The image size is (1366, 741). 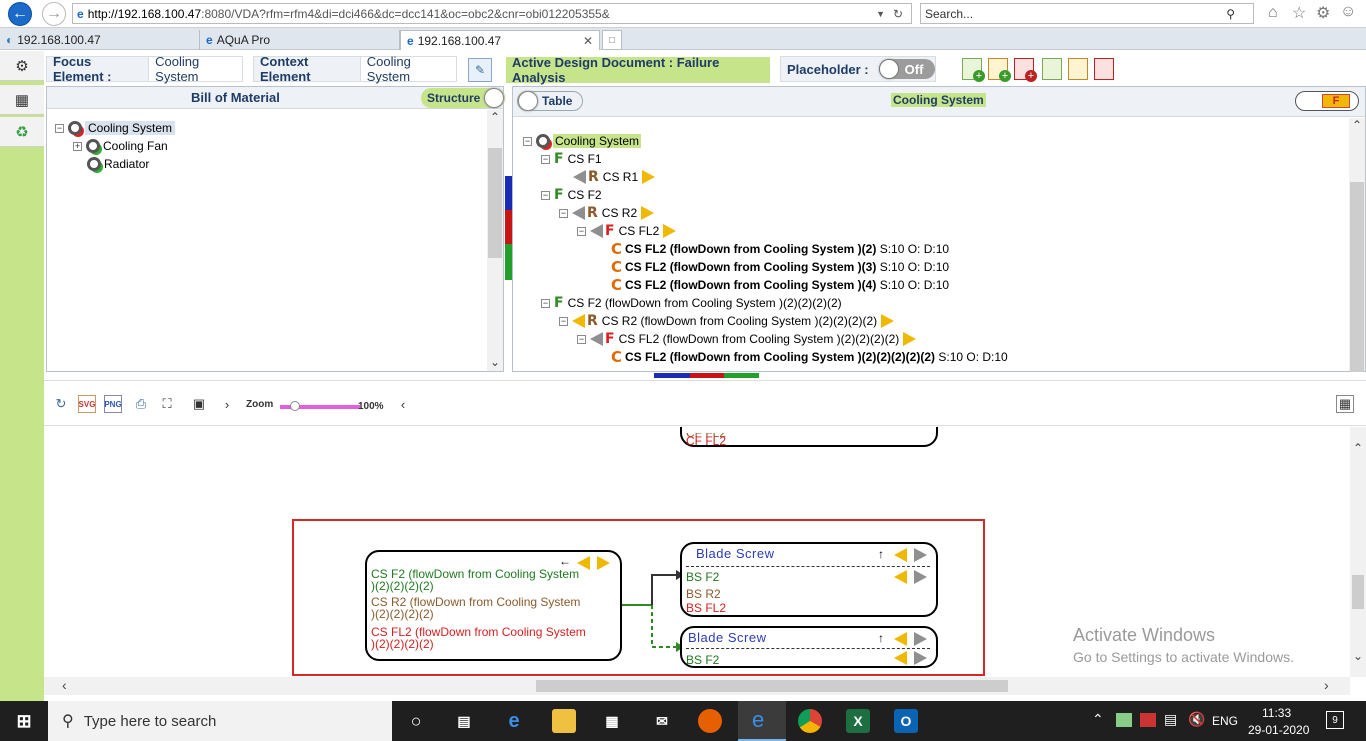 What do you see at coordinates (1052, 69) in the screenshot?
I see `document-icon` at bounding box center [1052, 69].